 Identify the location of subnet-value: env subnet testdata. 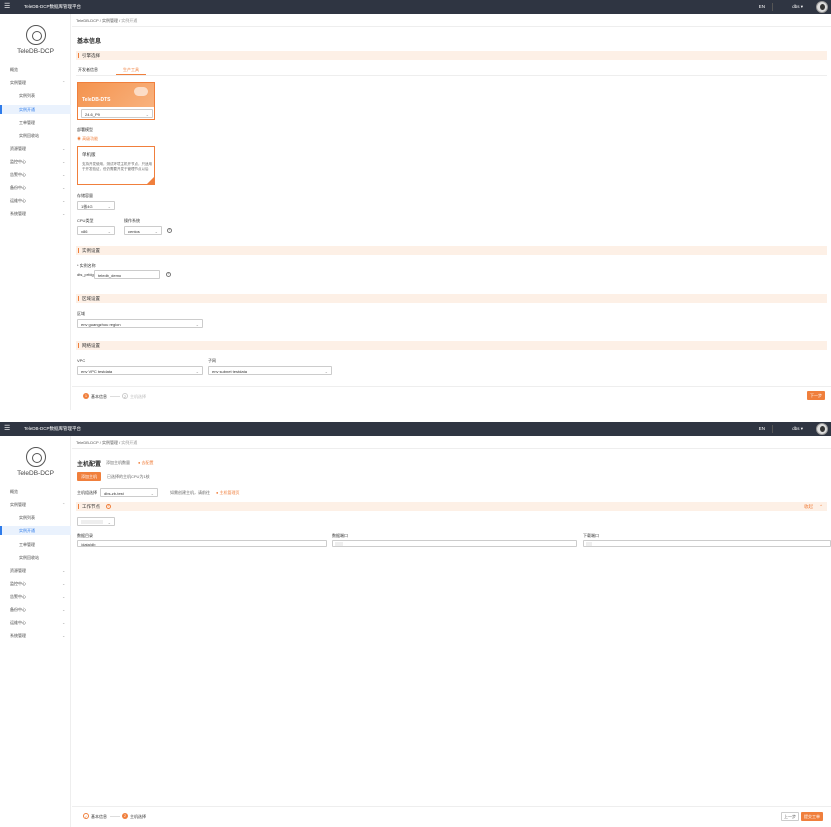
(229, 371).